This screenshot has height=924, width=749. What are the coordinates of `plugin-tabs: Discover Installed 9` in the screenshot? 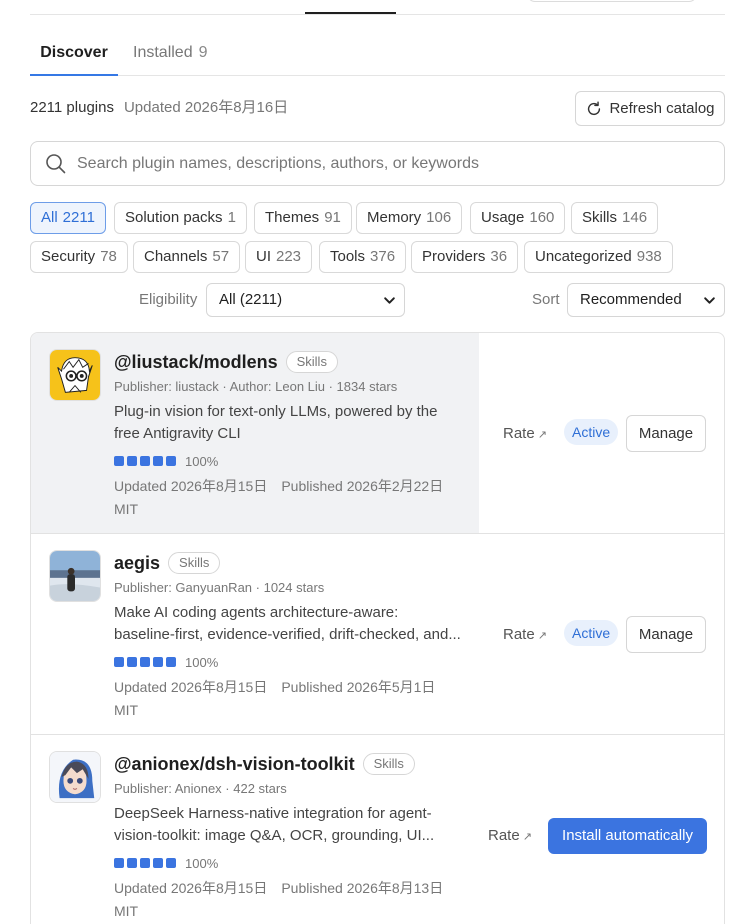 It's located at (377, 56).